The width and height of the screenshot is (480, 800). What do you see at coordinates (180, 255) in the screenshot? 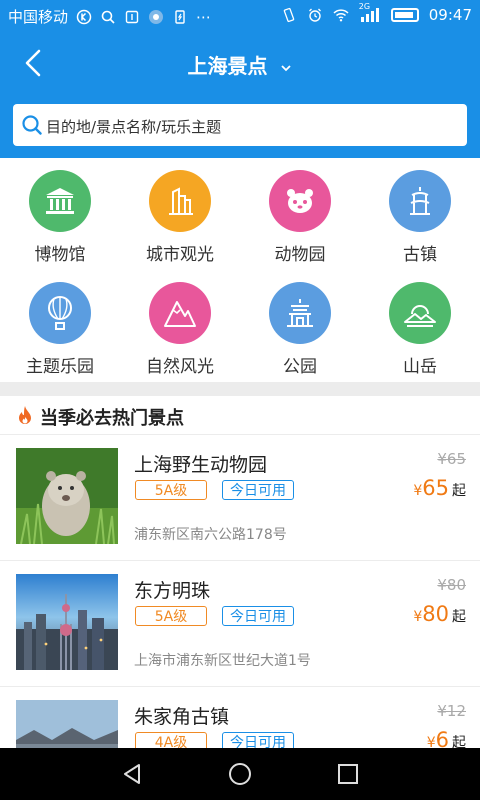
I see `category-label: 城市观光` at bounding box center [180, 255].